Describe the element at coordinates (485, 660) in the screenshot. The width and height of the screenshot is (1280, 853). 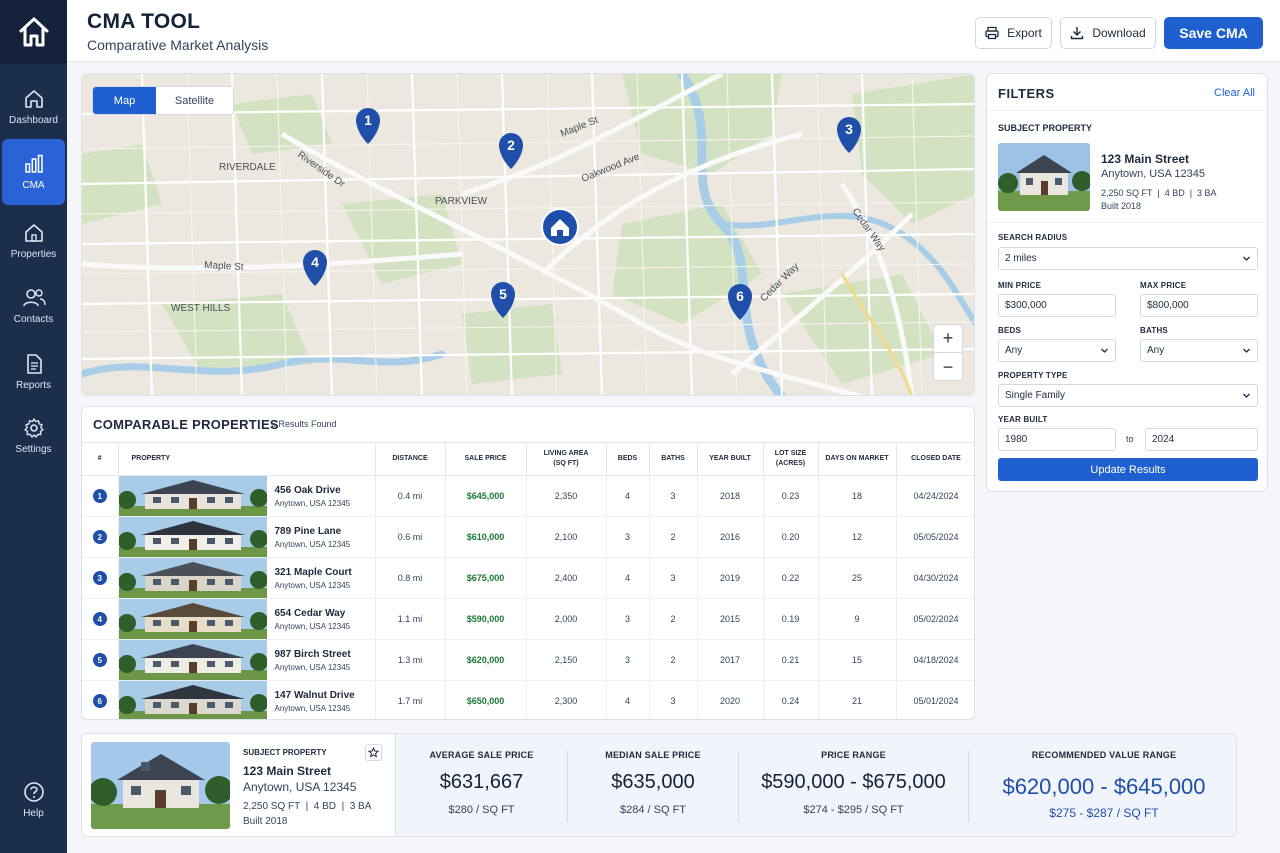
I see `sale-price-cell: $620,000` at that location.